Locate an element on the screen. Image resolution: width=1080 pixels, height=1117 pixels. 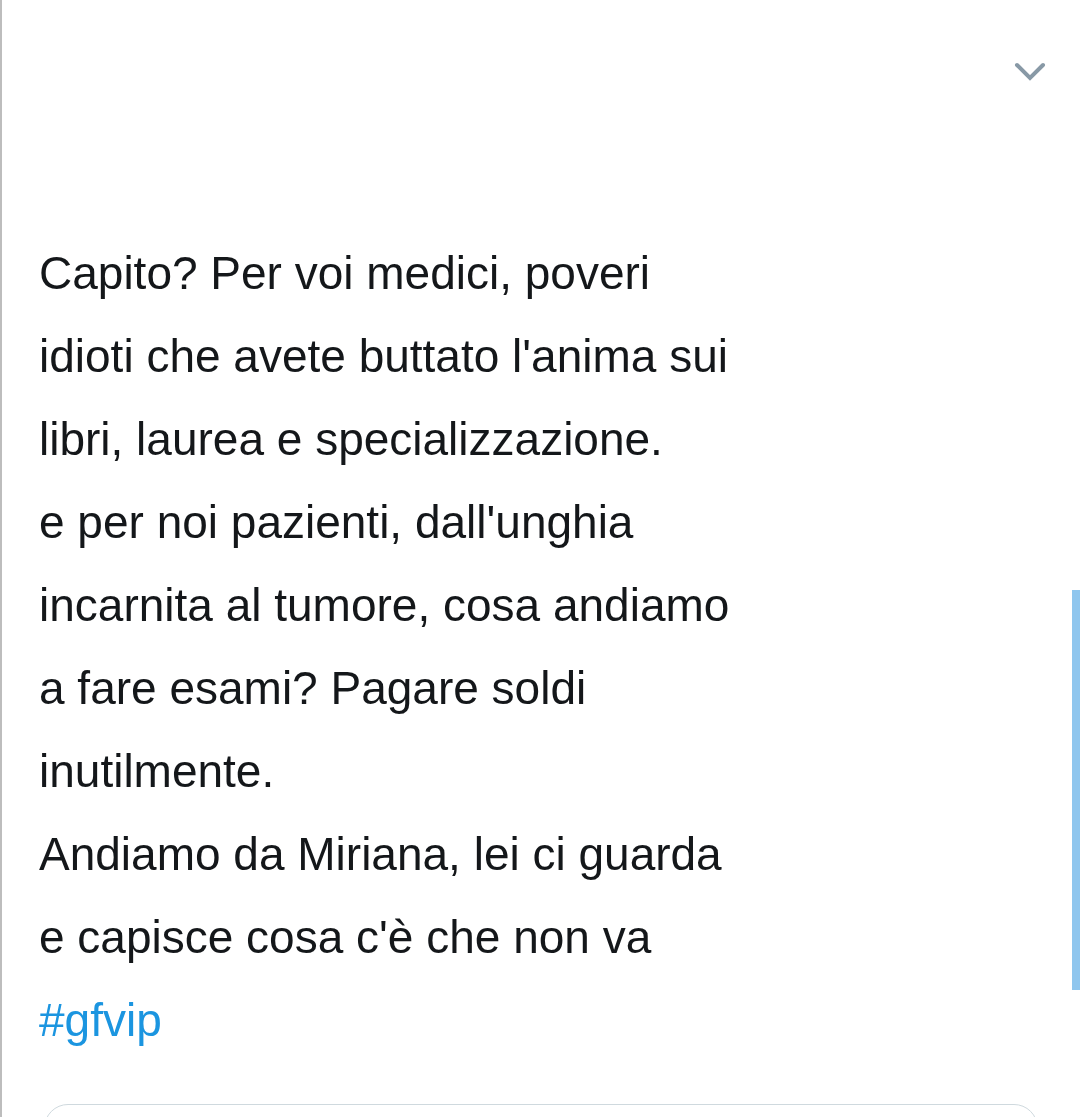
scrollbar-thumb is located at coordinates (1076, 790).